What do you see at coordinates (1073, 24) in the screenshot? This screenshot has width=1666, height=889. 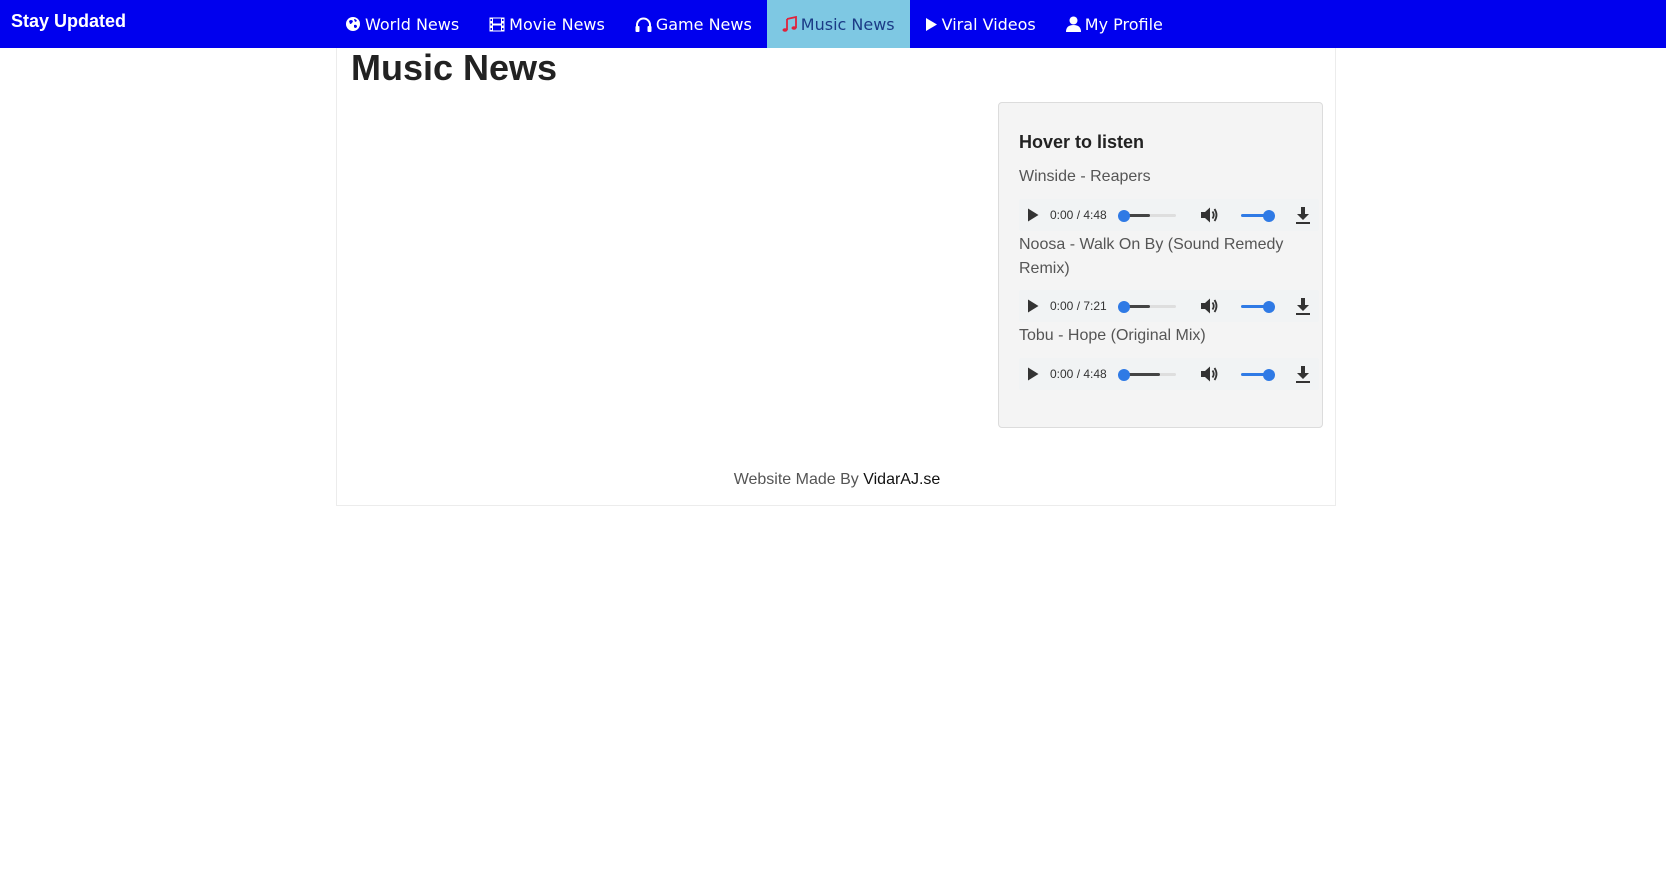 I see `user-icon` at bounding box center [1073, 24].